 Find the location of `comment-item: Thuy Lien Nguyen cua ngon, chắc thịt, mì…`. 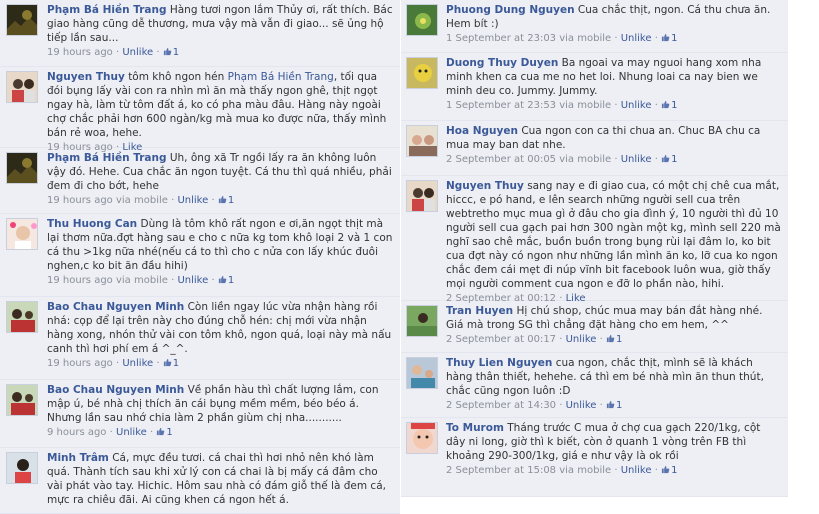

comment-item: Thuy Lien Nguyen cua ngon, chắc thịt, mì… is located at coordinates (594, 385).